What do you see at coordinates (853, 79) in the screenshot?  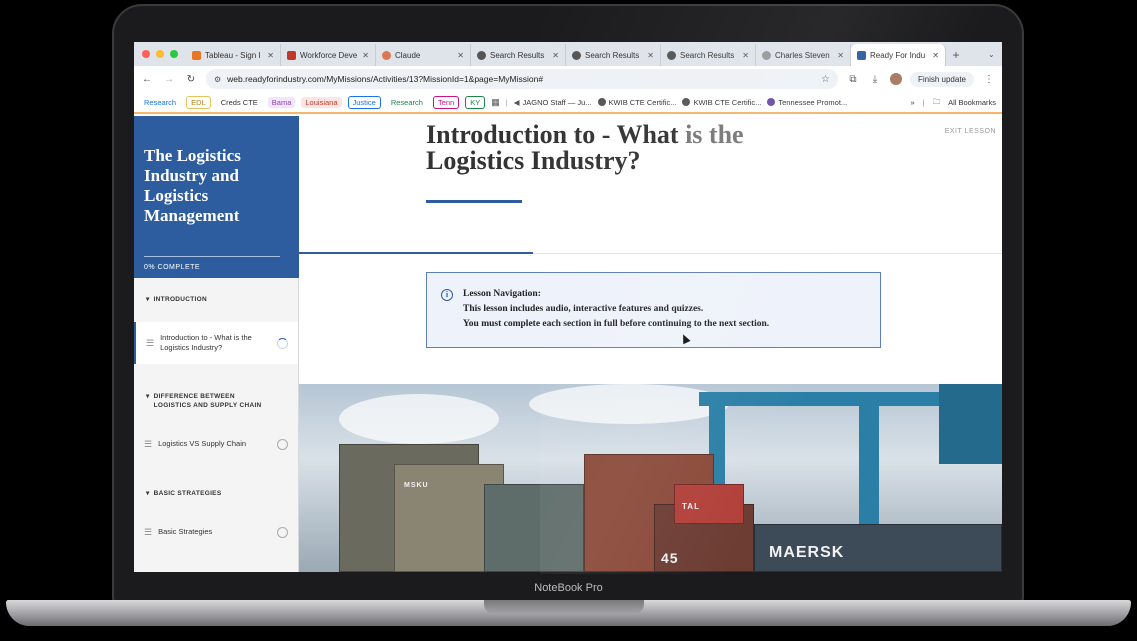 I see `extensions-icon: ⧉` at bounding box center [853, 79].